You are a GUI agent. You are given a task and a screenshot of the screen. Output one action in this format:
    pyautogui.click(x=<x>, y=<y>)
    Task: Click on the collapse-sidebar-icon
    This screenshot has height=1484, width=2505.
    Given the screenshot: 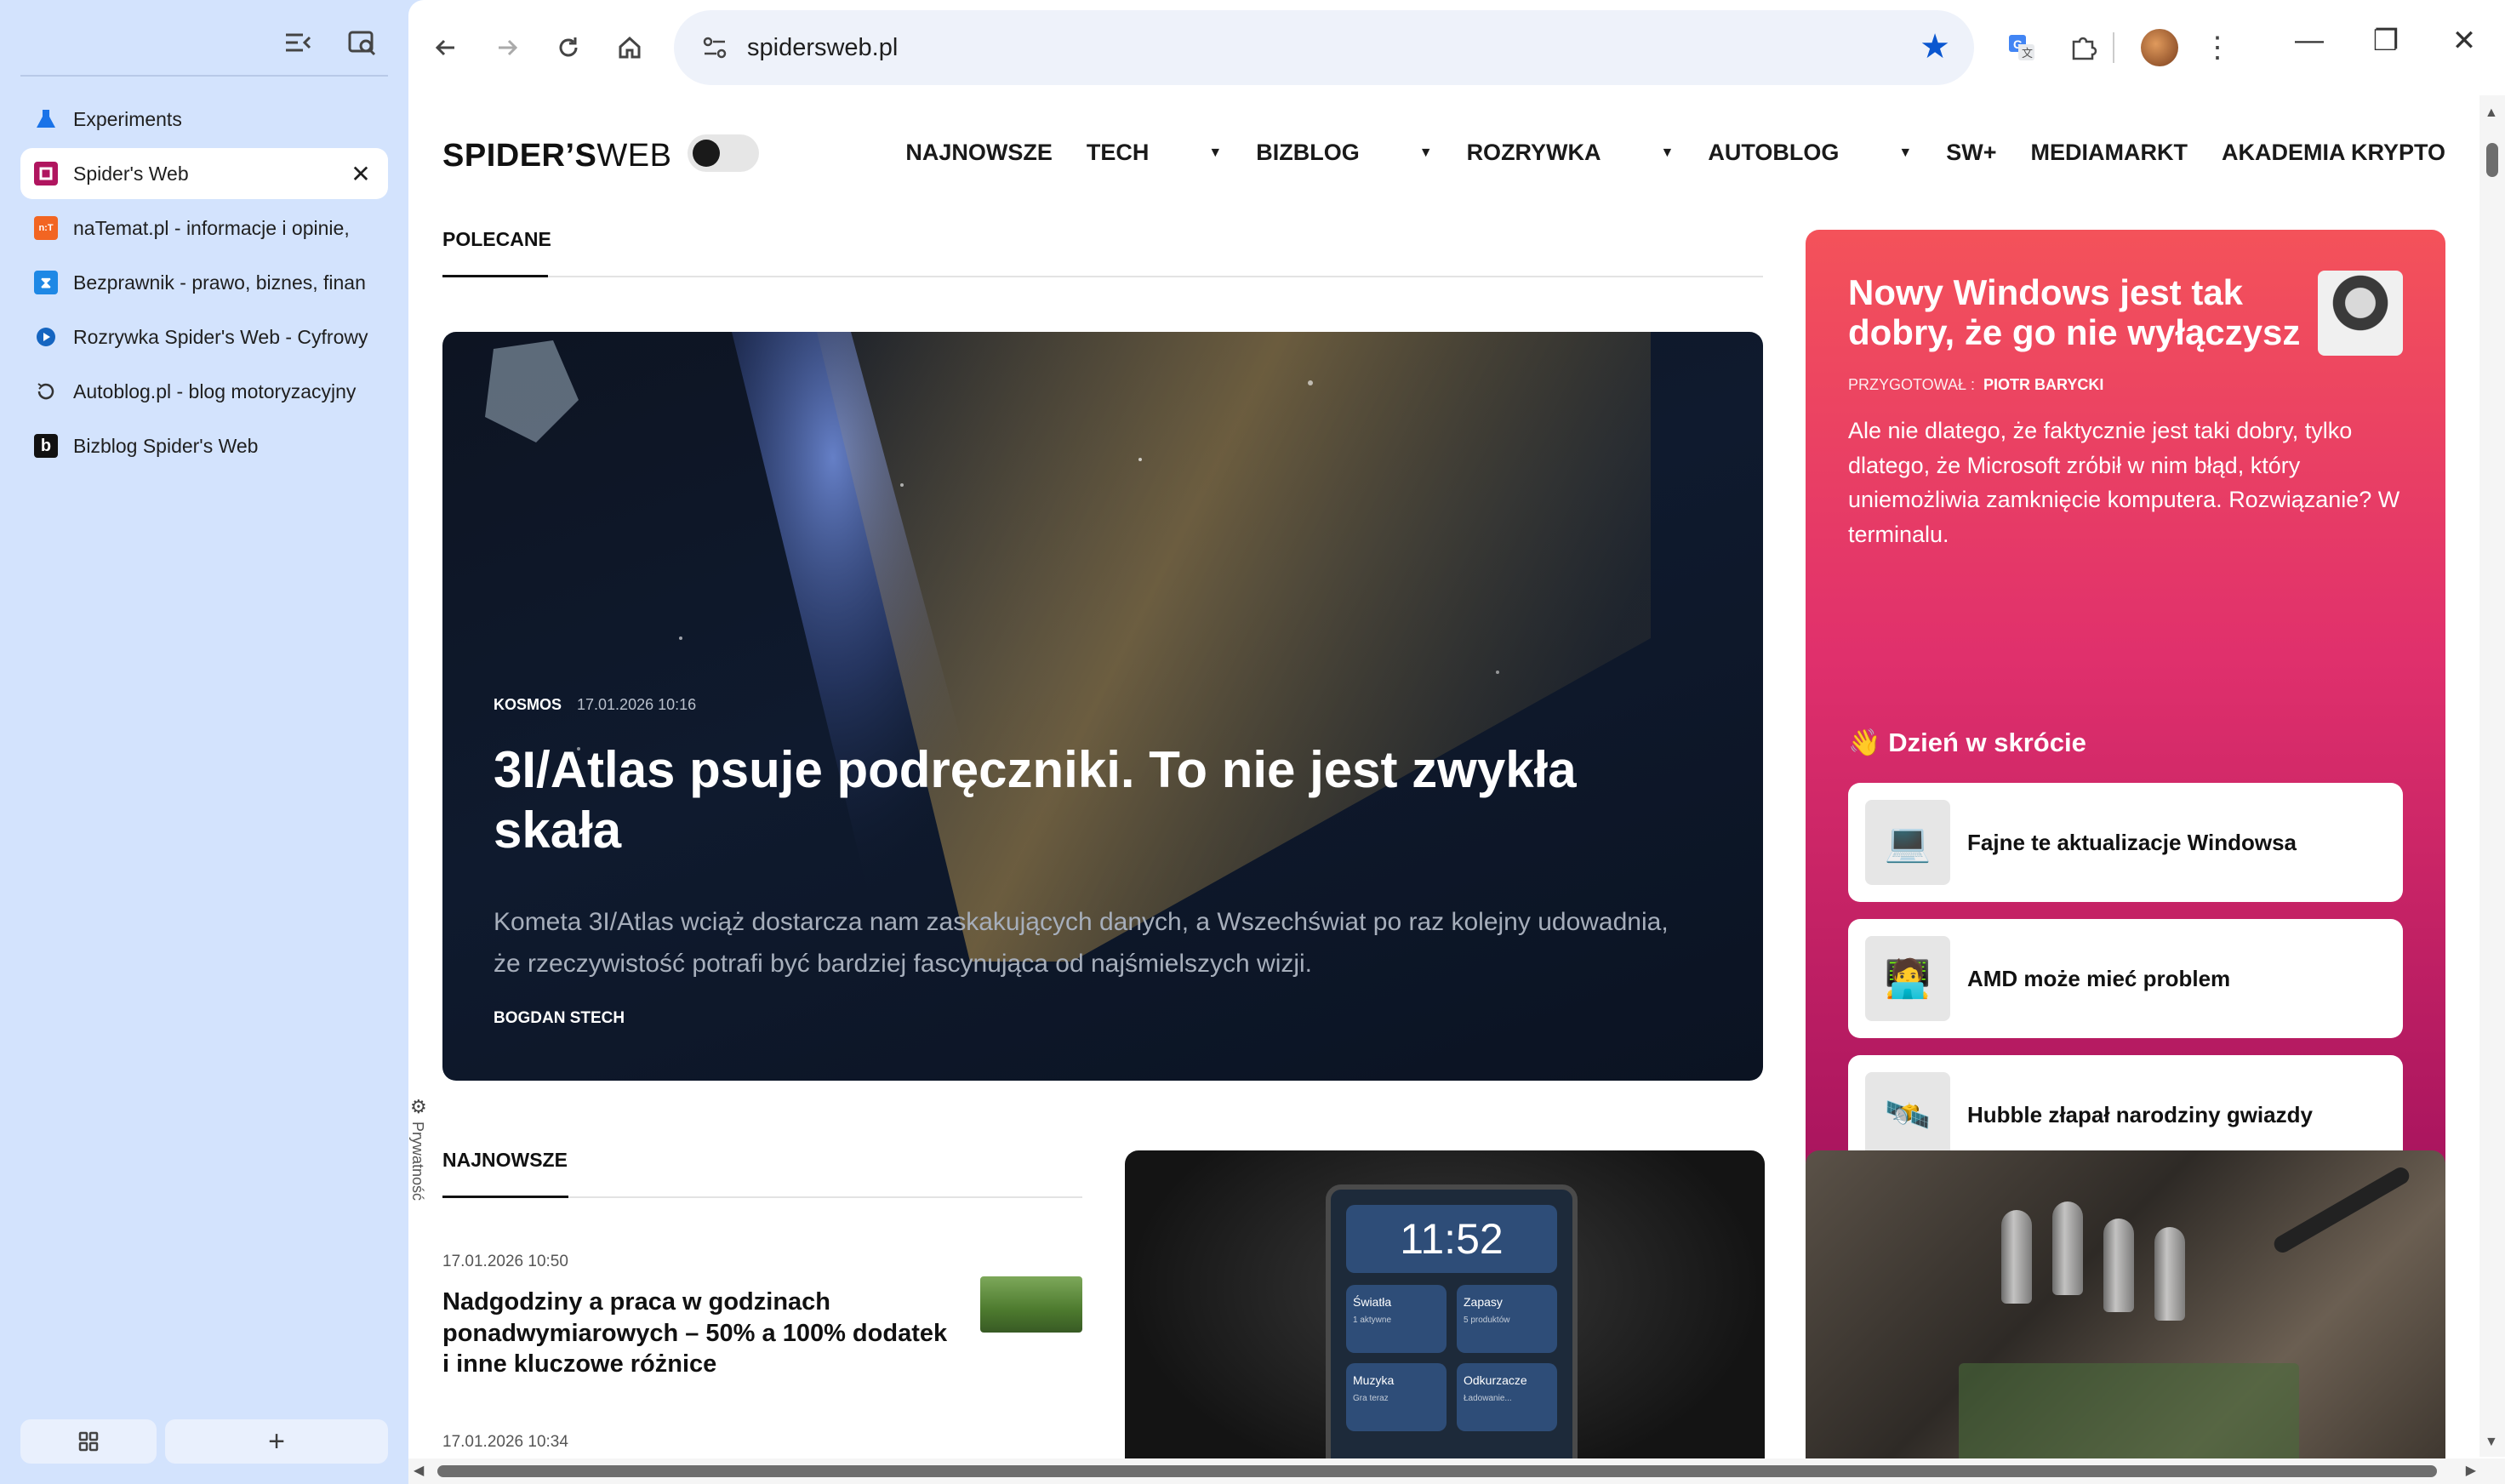 What is the action you would take?
    pyautogui.click(x=297, y=42)
    